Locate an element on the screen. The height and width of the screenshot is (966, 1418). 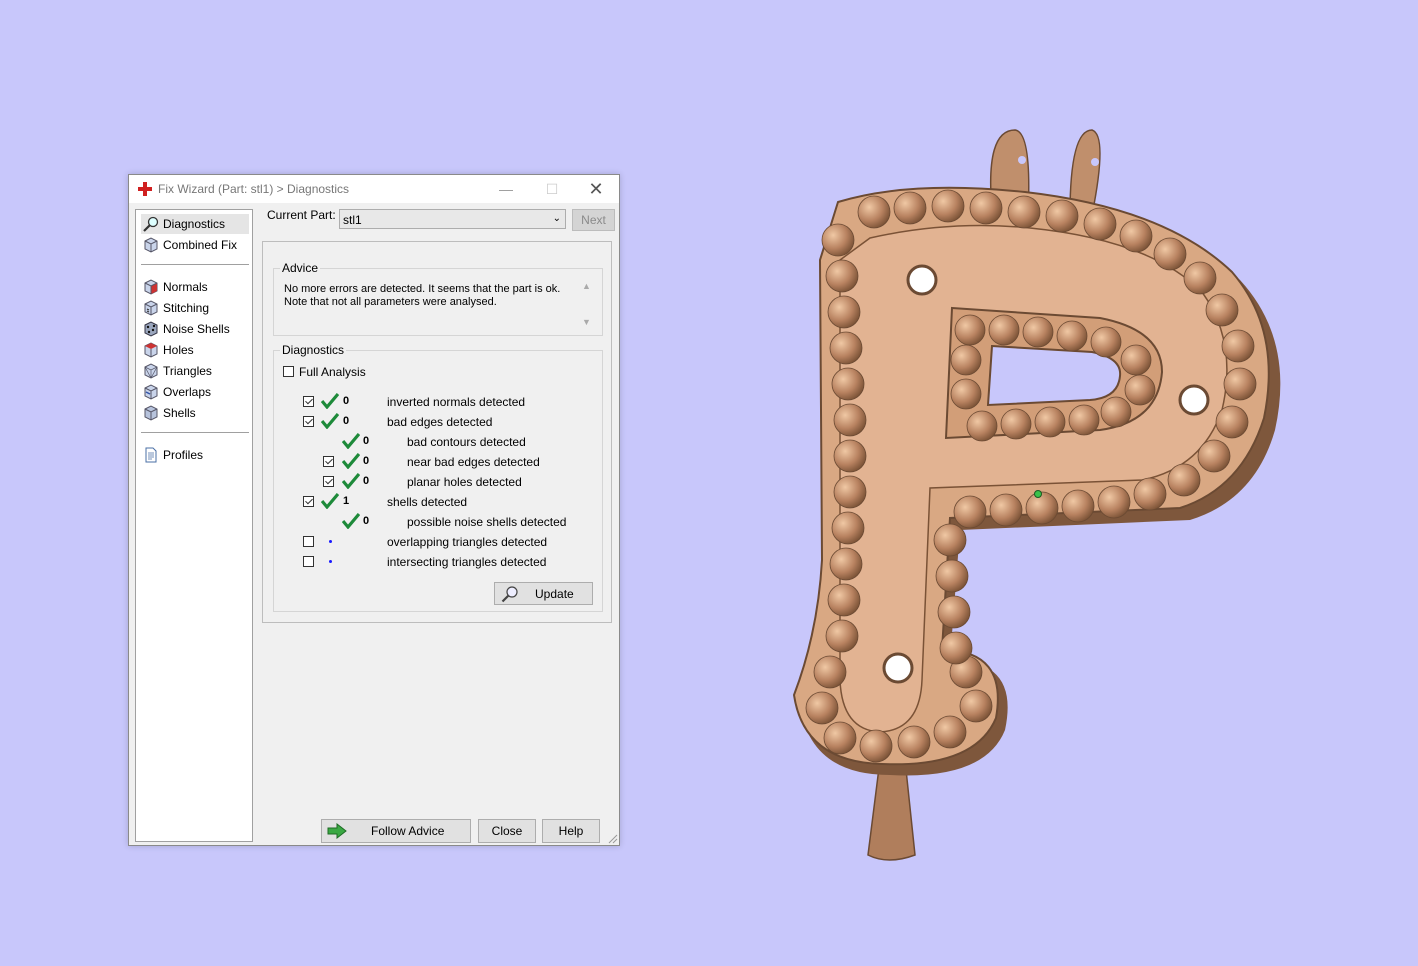
follow-advice-label: Follow Advice is located at coordinates (408, 831).